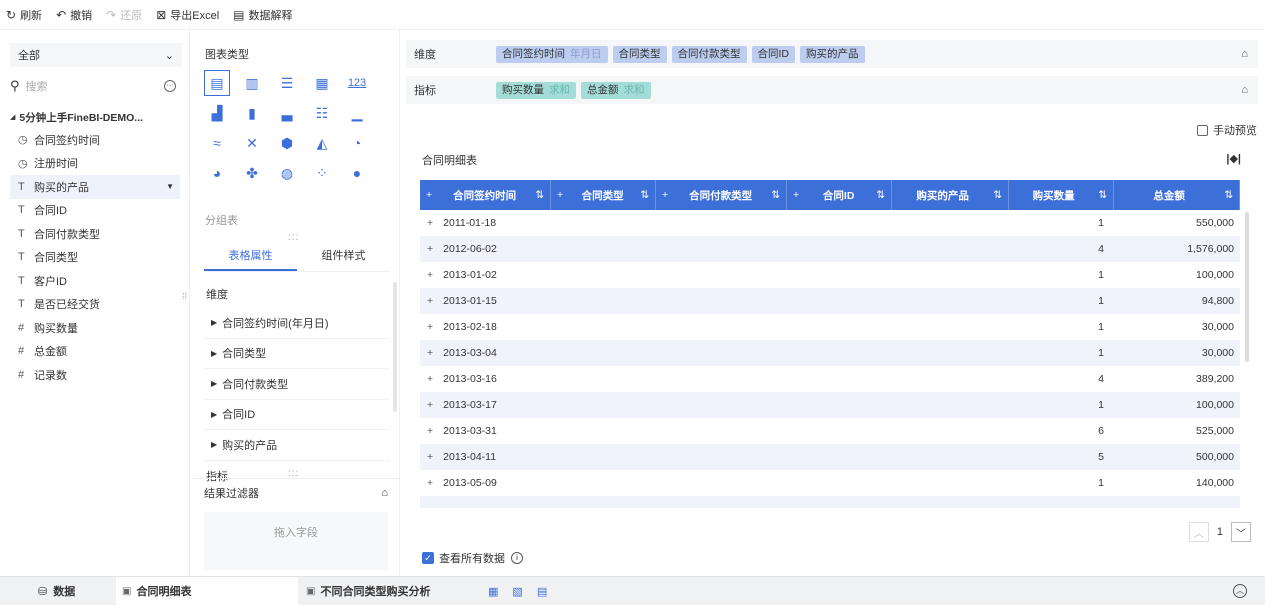 This screenshot has width=1265, height=606. What do you see at coordinates (99, 352) in the screenshot?
I see `field-item: # 总金额` at bounding box center [99, 352].